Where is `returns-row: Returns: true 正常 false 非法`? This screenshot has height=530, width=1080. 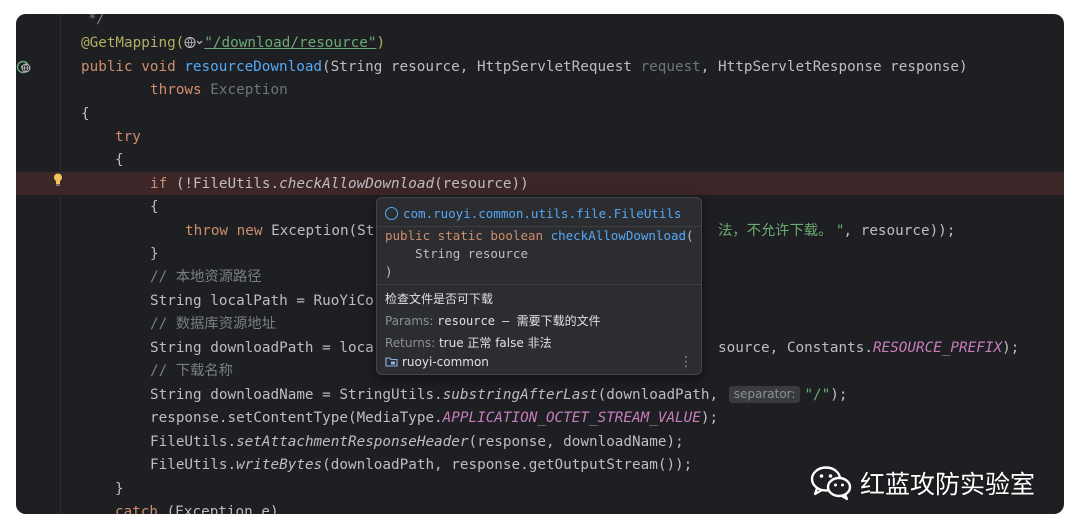 returns-row: Returns: true 正常 false 非法 is located at coordinates (468, 343).